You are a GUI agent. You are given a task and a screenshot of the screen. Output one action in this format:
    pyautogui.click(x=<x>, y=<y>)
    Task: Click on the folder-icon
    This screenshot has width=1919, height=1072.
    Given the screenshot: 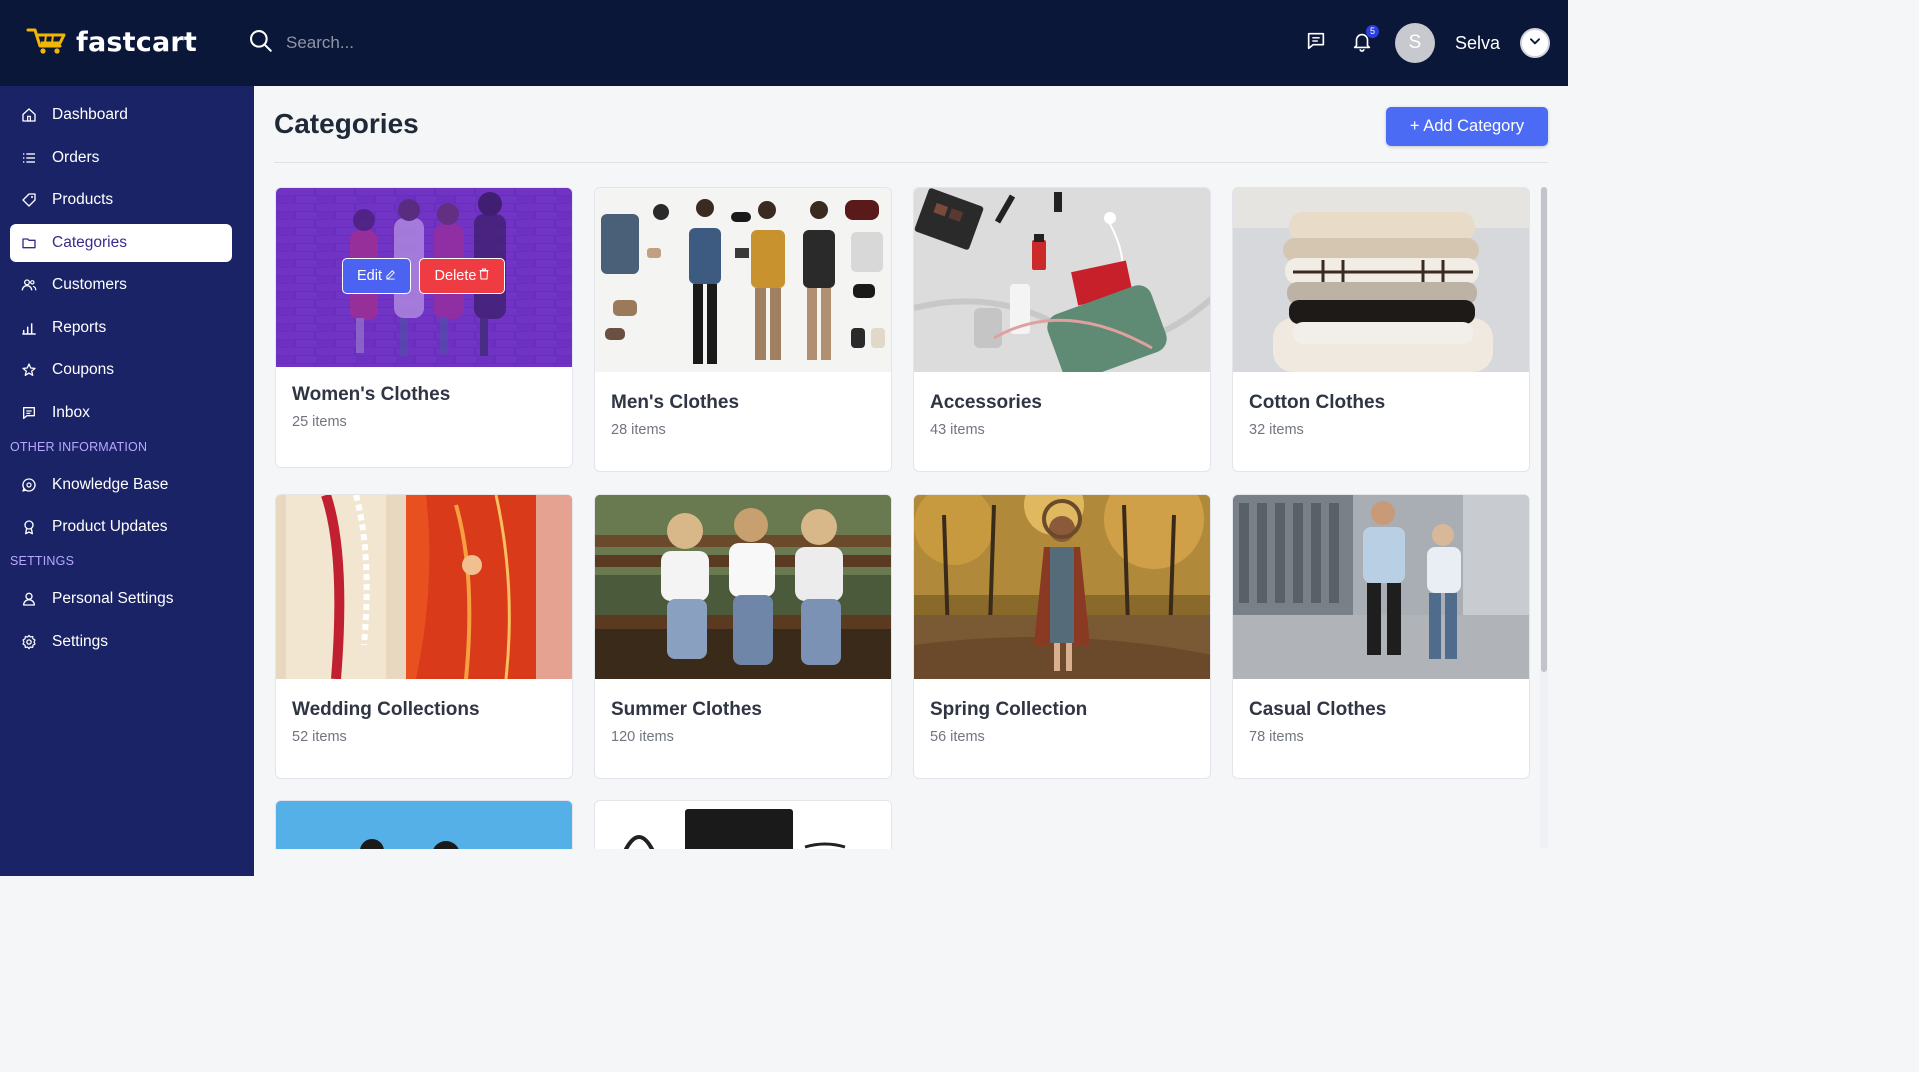 What is the action you would take?
    pyautogui.click(x=29, y=243)
    